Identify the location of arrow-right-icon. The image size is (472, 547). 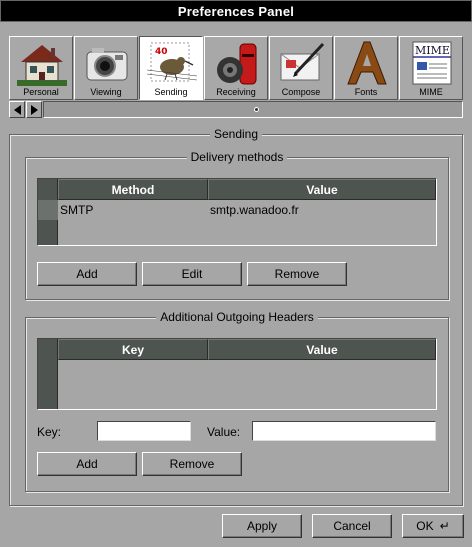
(34, 109).